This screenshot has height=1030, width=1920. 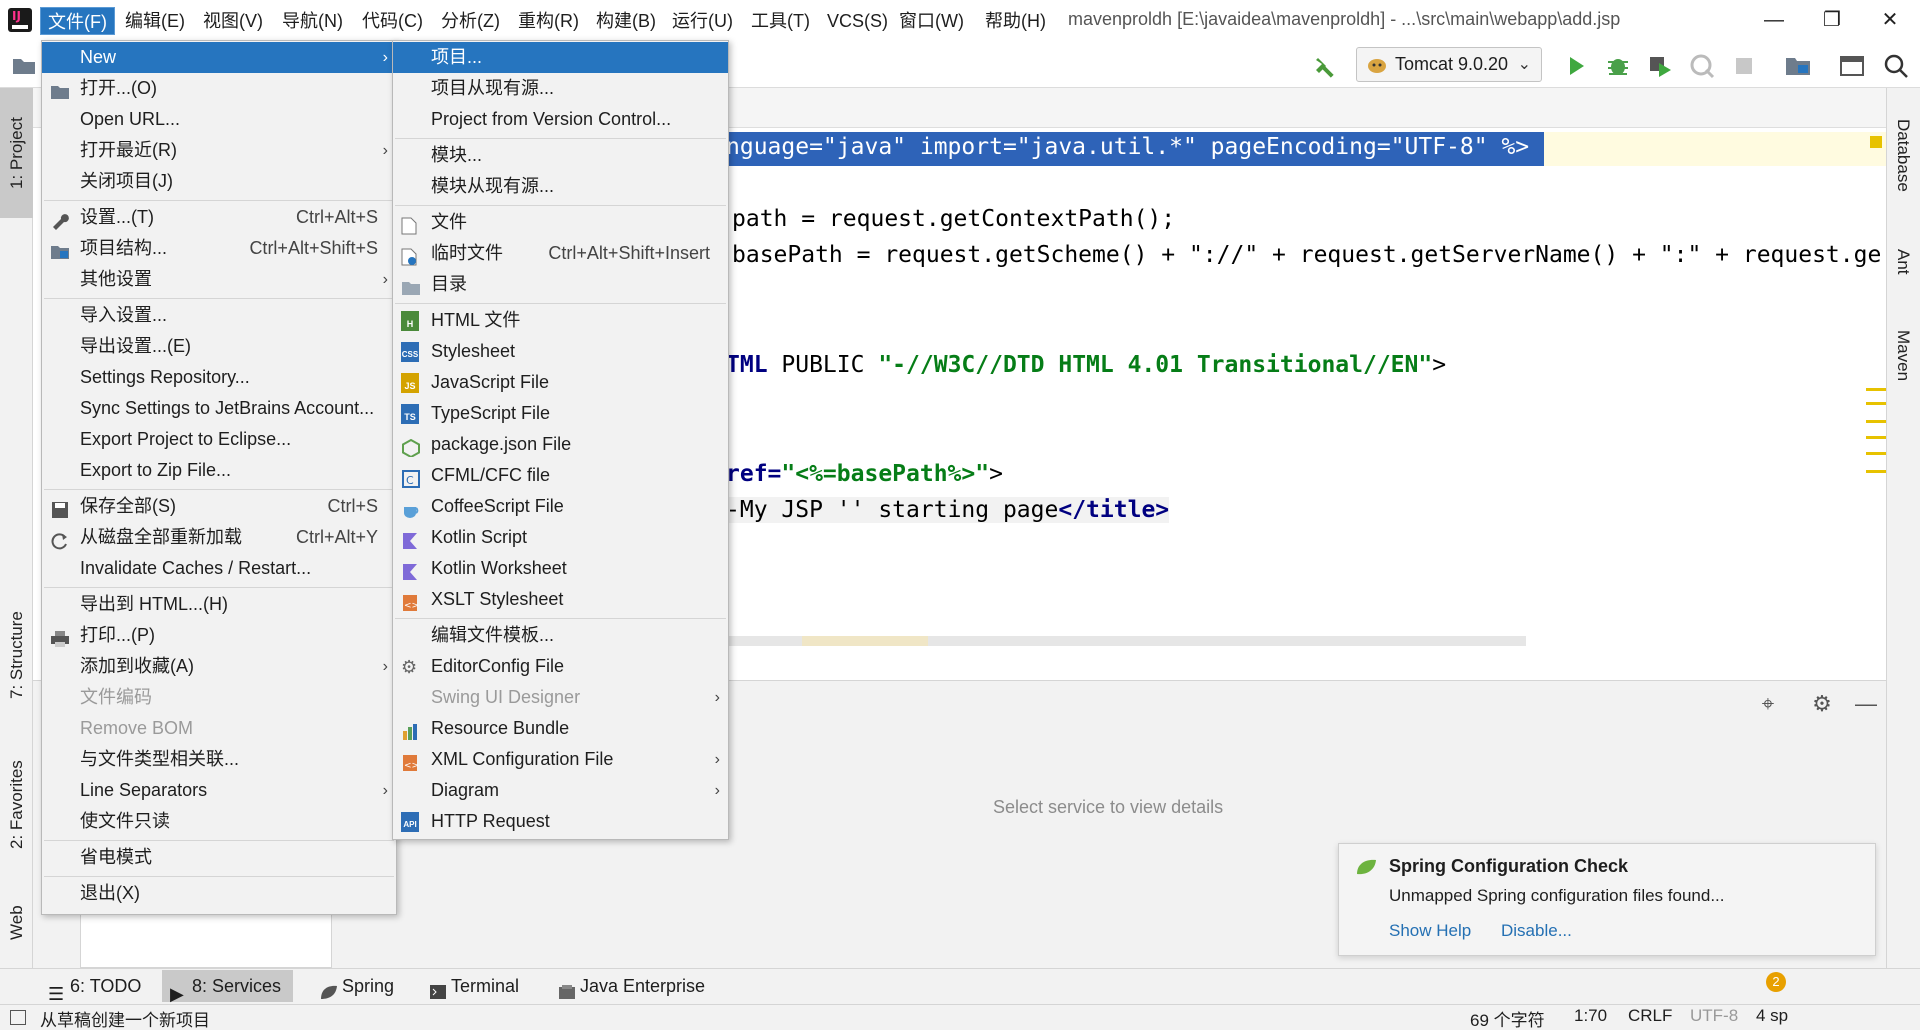 What do you see at coordinates (865, 641) in the screenshot?
I see `scrollbar-thumb` at bounding box center [865, 641].